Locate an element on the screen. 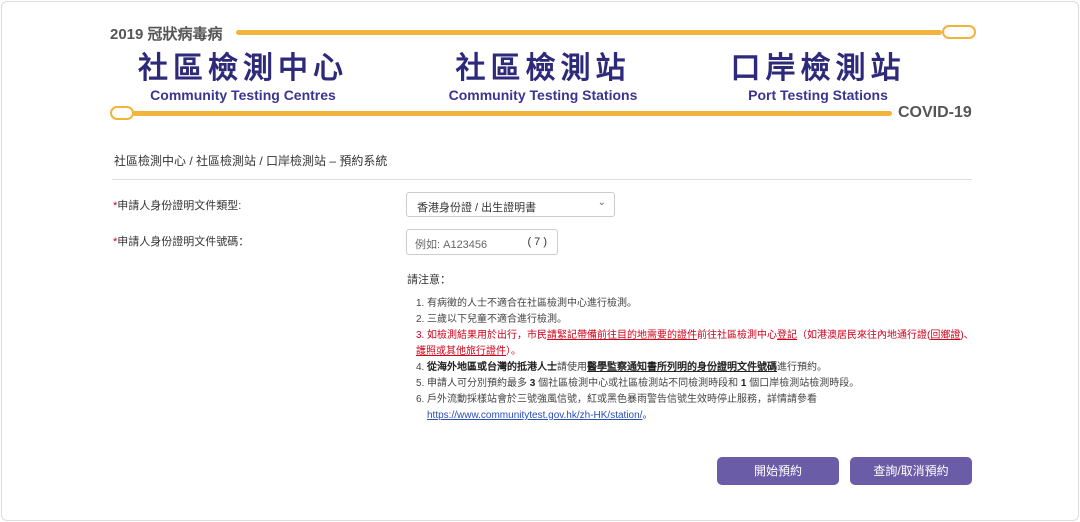 The image size is (1080, 522). item-text: 戶外流動採樣站會於三號強風信號，紅或黑色暴雨警告信號生效時停止服務，詳情請參看 is located at coordinates (622, 399).